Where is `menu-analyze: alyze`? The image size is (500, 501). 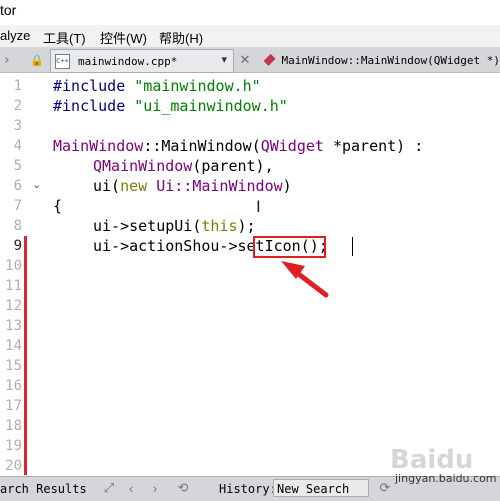
menu-analyze: alyze is located at coordinates (15, 35).